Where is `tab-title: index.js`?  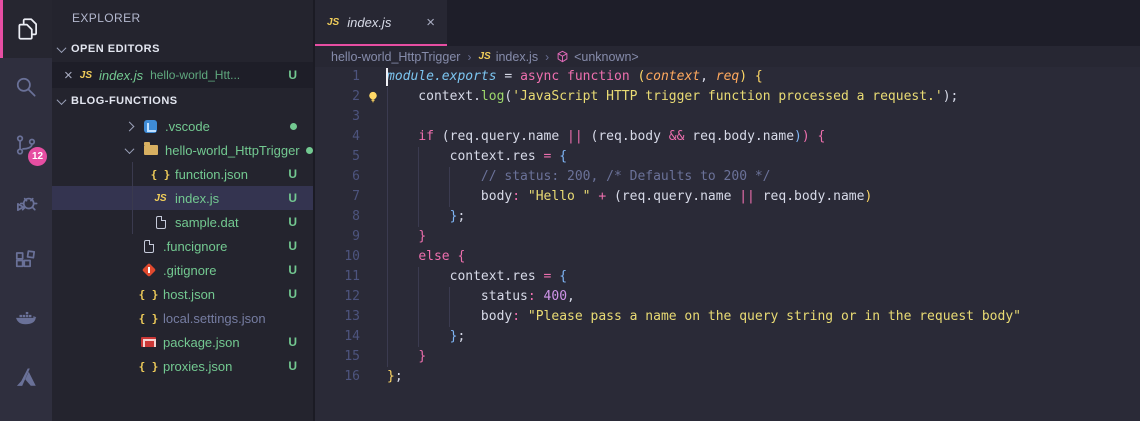
tab-title: index.js is located at coordinates (369, 22).